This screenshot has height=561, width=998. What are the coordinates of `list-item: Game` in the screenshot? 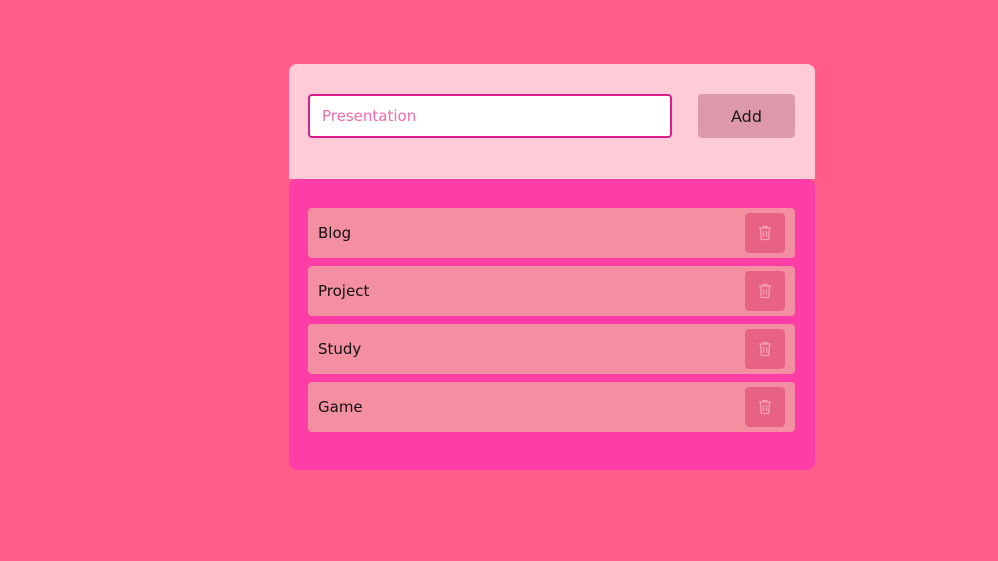 It's located at (551, 407).